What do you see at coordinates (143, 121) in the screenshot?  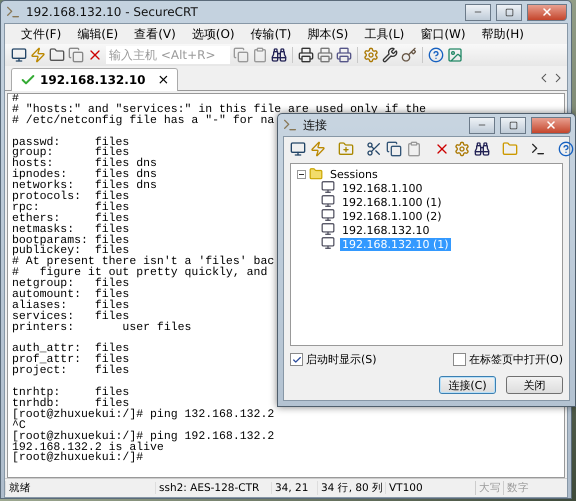 I see `terminal-line: # /etc/netconfig file has a "-" for na` at bounding box center [143, 121].